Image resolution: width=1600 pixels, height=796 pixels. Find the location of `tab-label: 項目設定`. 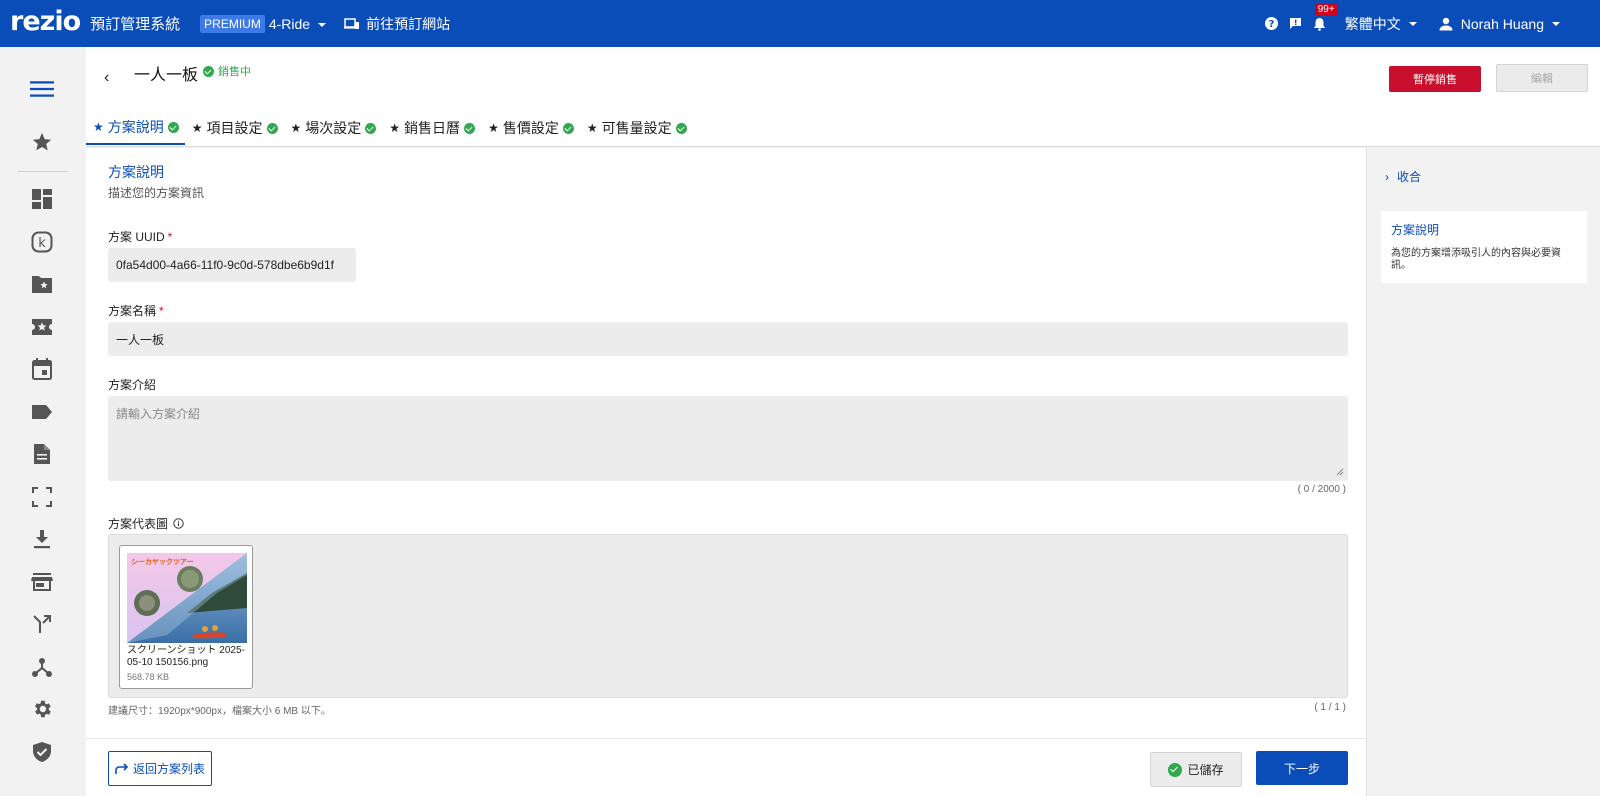

tab-label: 項目設定 is located at coordinates (235, 128).